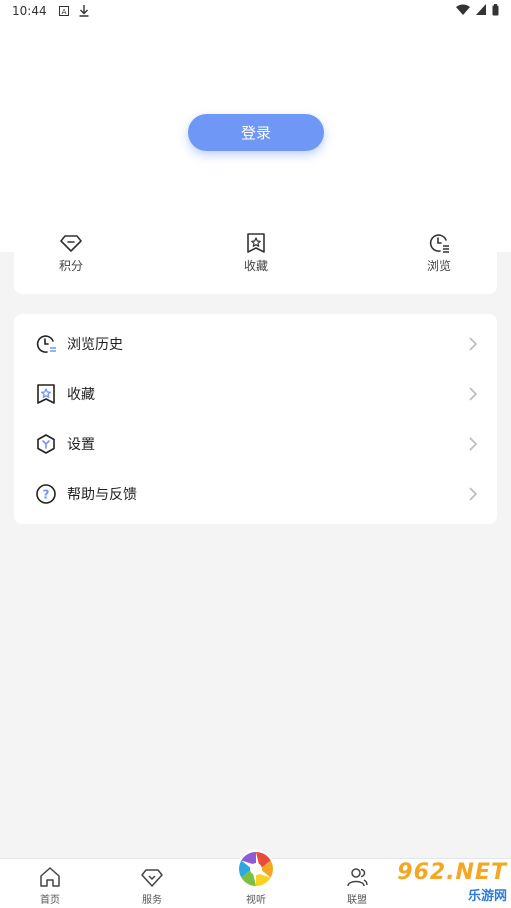  What do you see at coordinates (255, 11) in the screenshot?
I see `status-bar: 10:44 A` at bounding box center [255, 11].